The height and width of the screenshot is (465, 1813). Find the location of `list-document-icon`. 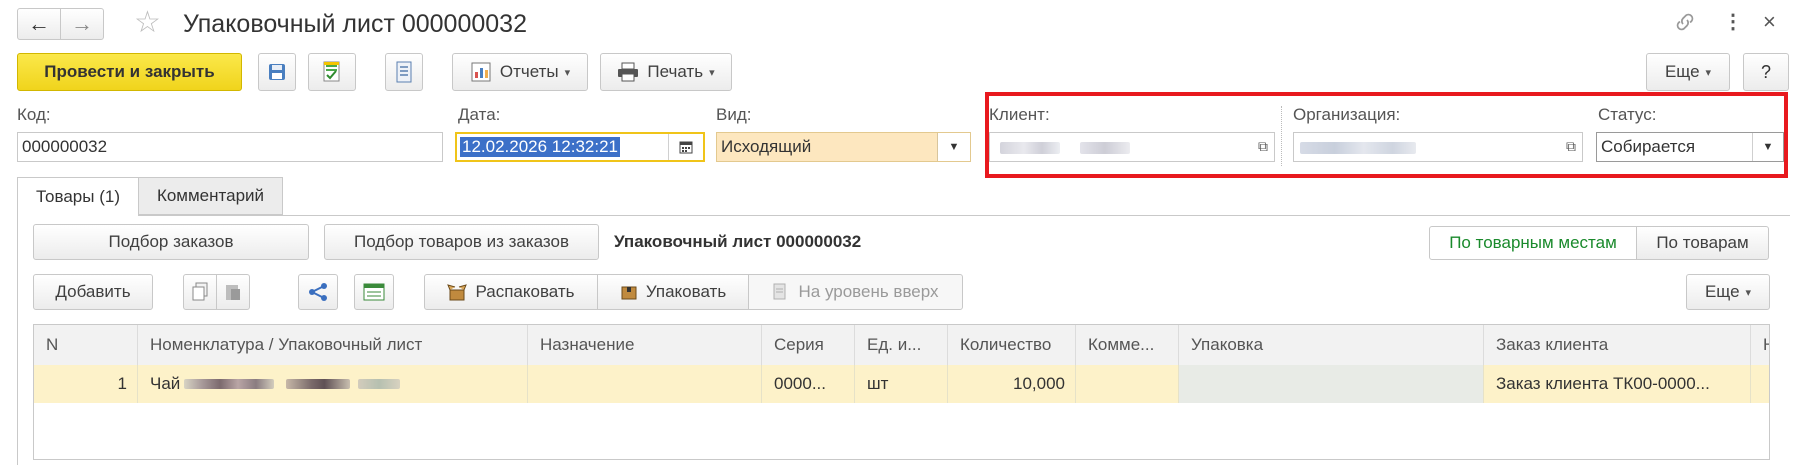

list-document-icon is located at coordinates (404, 72).